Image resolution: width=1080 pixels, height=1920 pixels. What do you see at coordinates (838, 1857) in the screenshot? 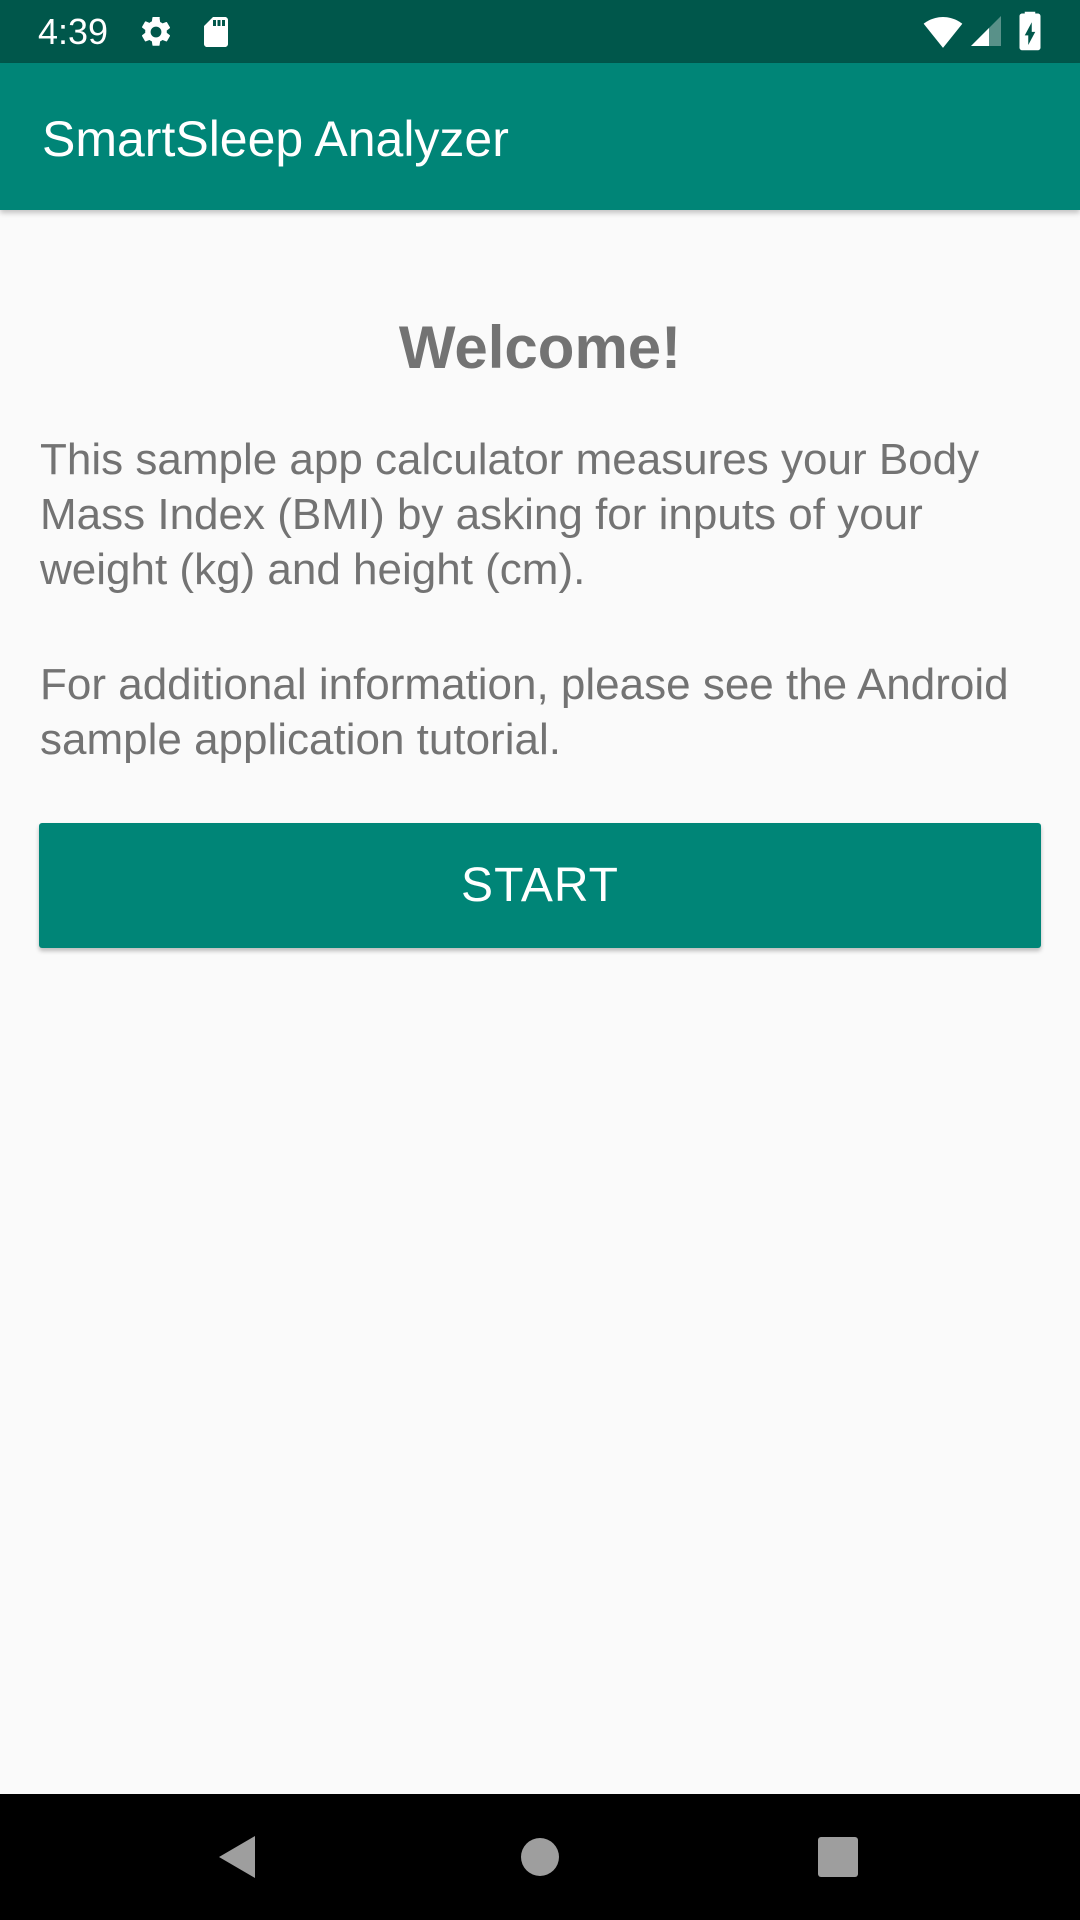
I see `recents-icon` at bounding box center [838, 1857].